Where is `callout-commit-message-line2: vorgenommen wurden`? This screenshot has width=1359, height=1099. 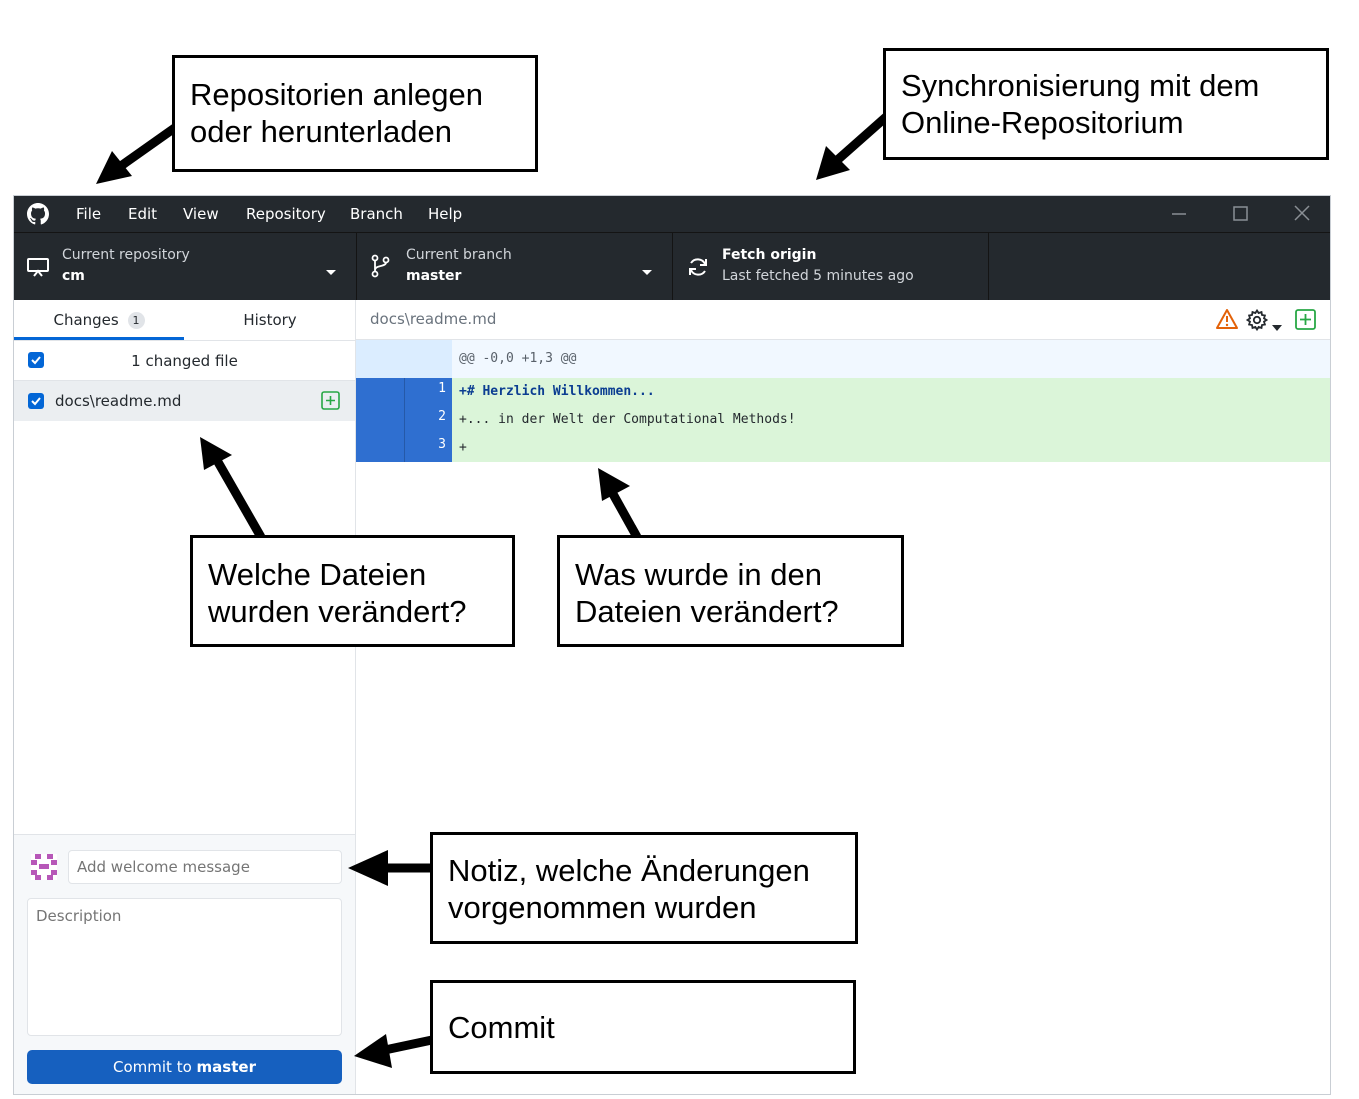 callout-commit-message-line2: vorgenommen wurden is located at coordinates (602, 907).